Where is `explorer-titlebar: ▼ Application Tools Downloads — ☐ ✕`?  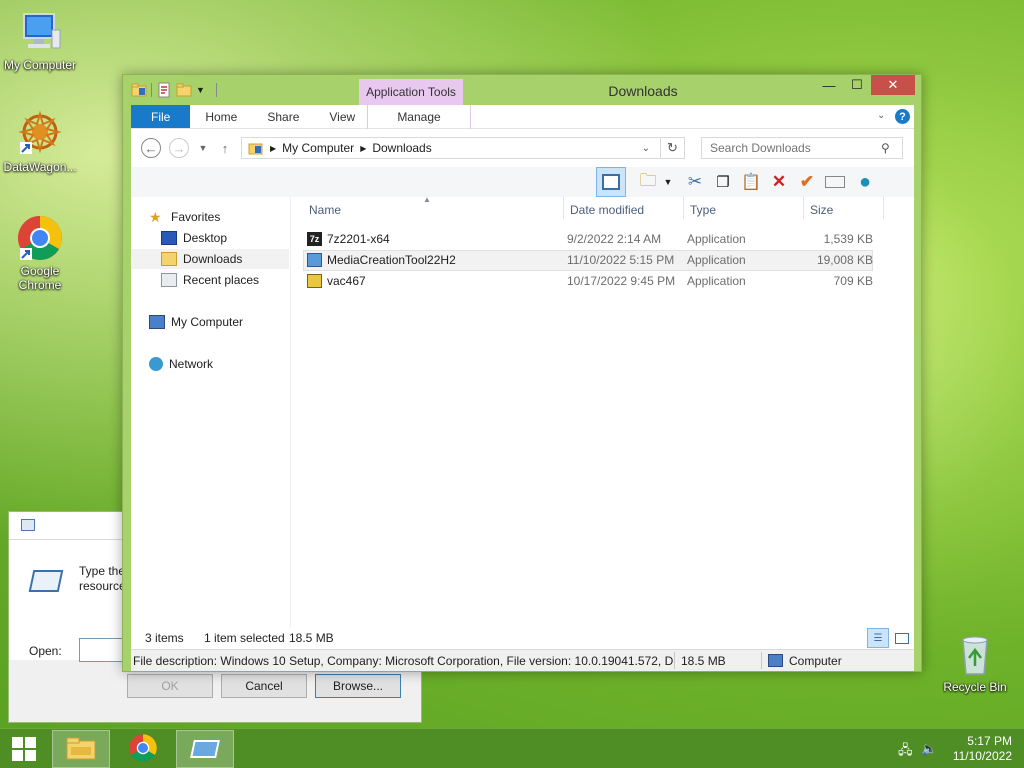
explorer-titlebar: ▼ Application Tools Downloads — ☐ ✕ is located at coordinates (522, 90).